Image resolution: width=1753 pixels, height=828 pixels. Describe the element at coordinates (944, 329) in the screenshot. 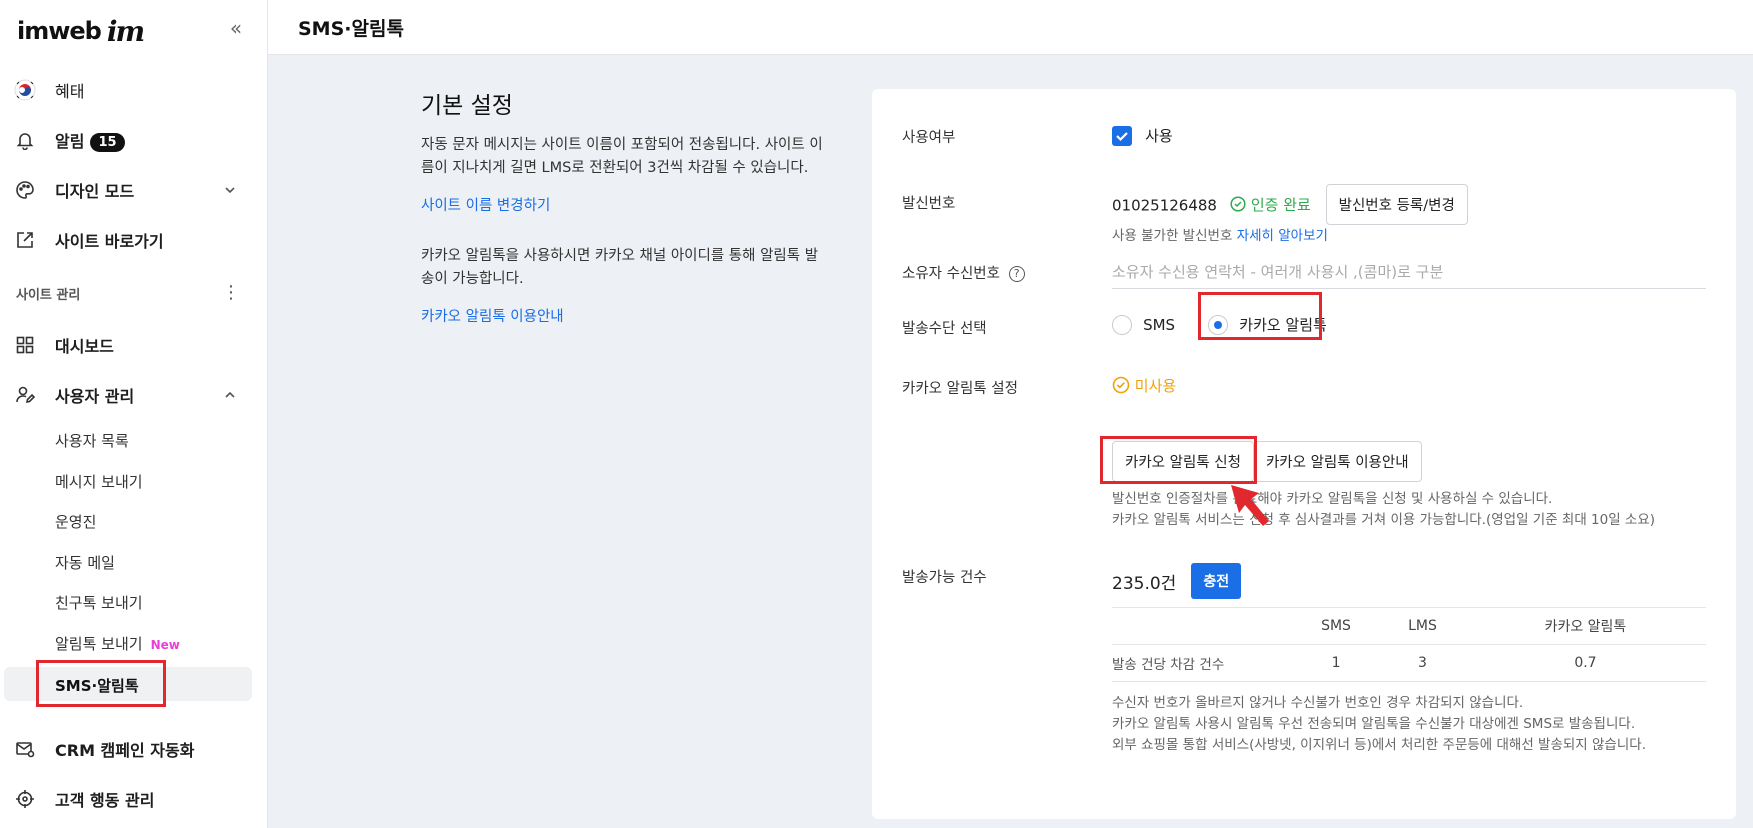

I see `method-label: 발송수단 선택` at that location.